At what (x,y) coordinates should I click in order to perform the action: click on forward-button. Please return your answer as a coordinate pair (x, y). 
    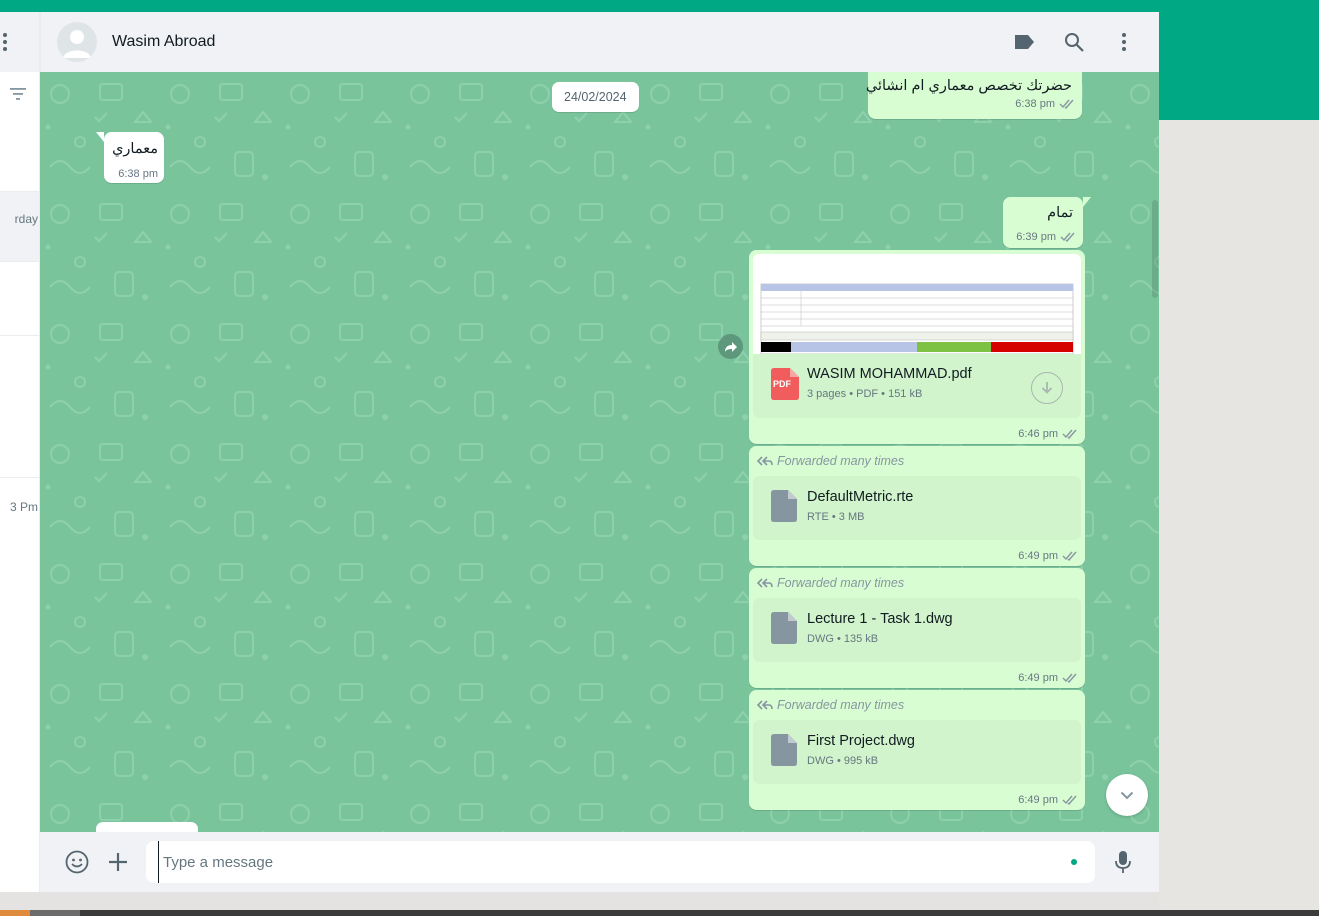
    Looking at the image, I should click on (730, 346).